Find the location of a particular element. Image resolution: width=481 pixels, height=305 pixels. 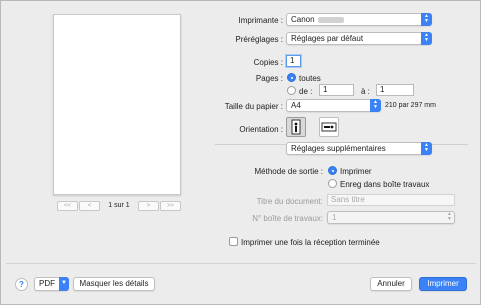

printer-value: Canon is located at coordinates (303, 19).